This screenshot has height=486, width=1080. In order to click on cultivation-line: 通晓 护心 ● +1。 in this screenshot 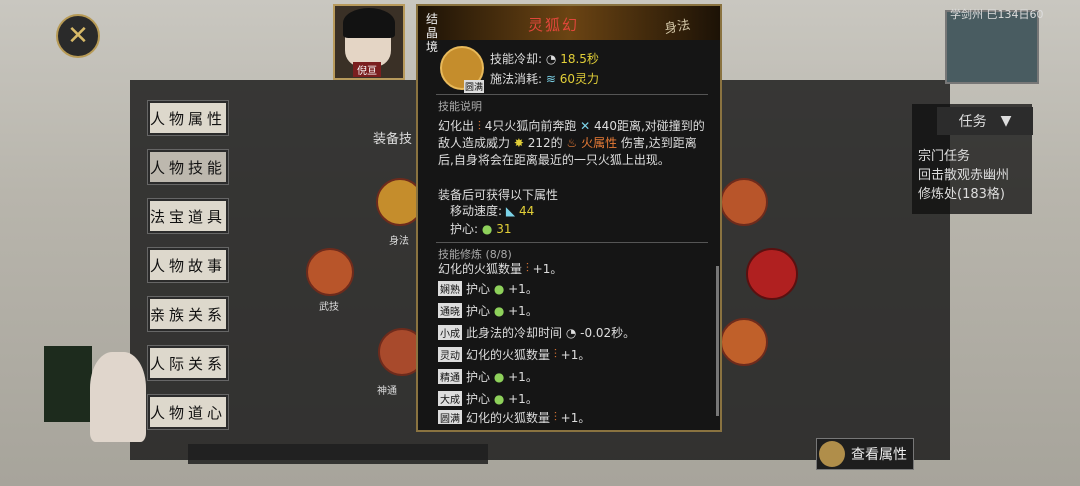, I will do `click(488, 310)`.